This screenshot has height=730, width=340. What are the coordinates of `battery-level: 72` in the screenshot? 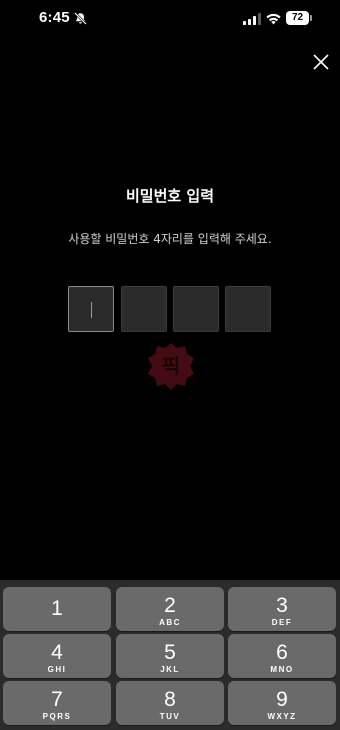 It's located at (297, 18).